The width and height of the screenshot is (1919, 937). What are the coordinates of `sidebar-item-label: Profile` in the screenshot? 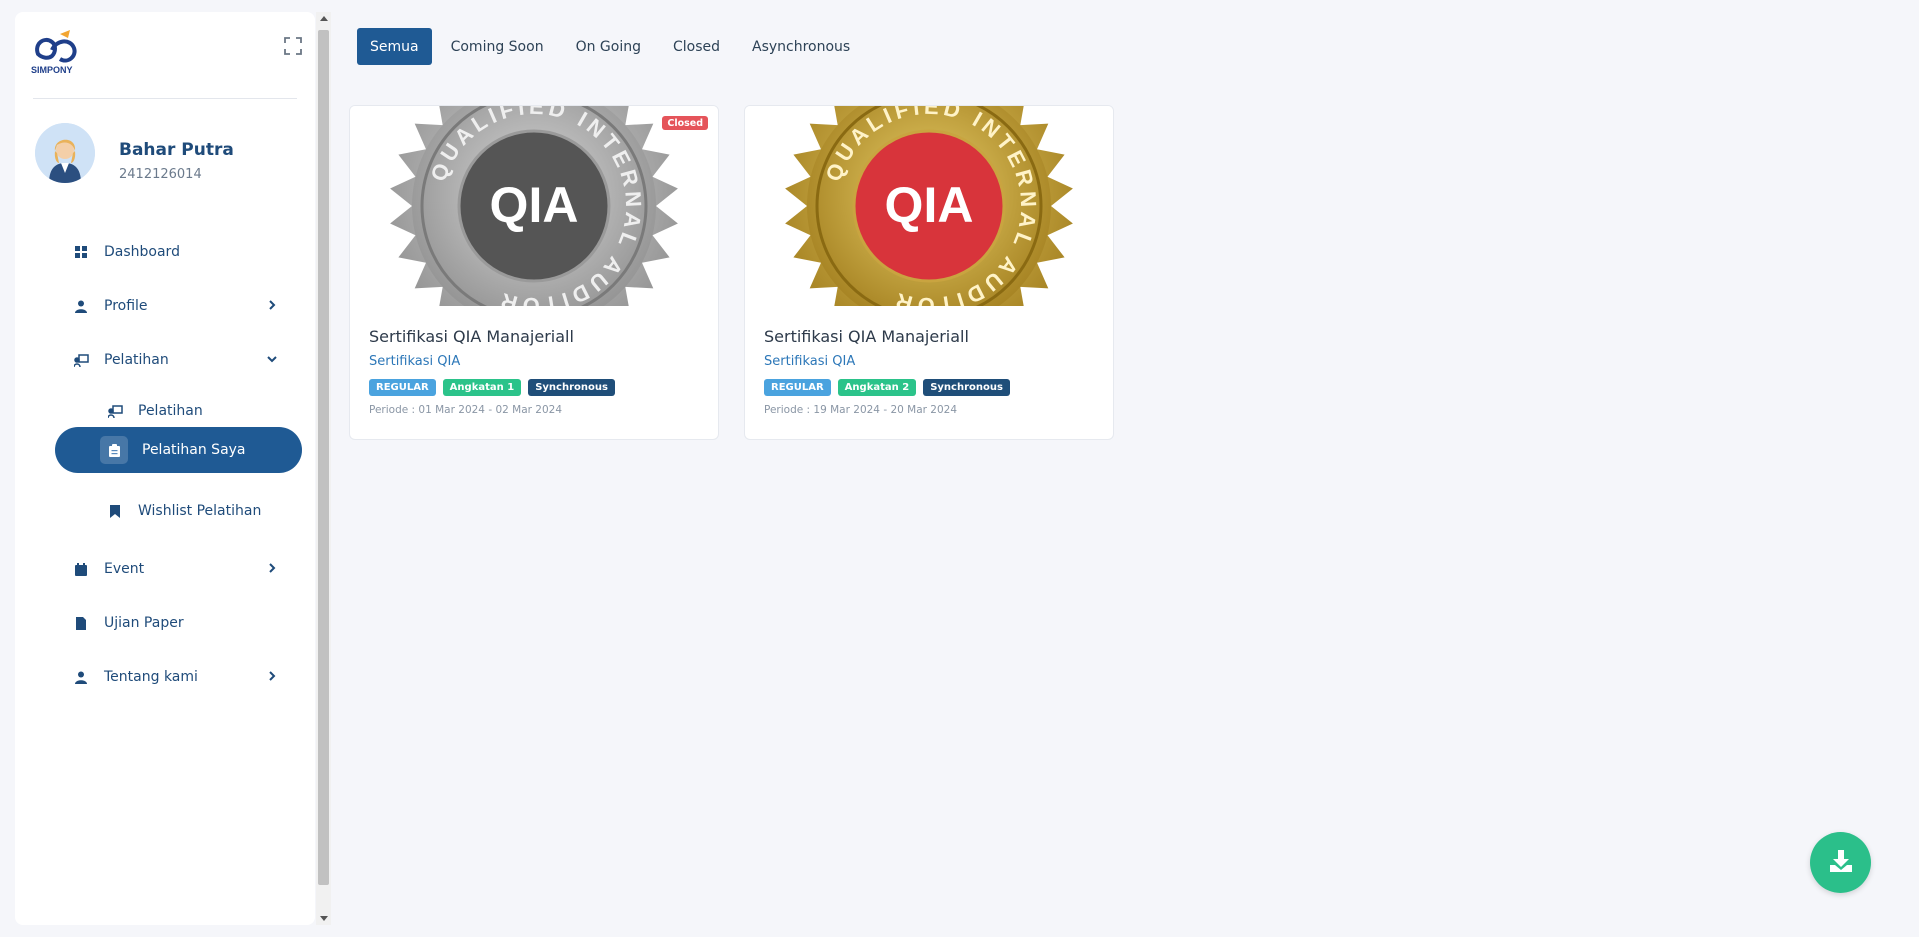 It's located at (126, 306).